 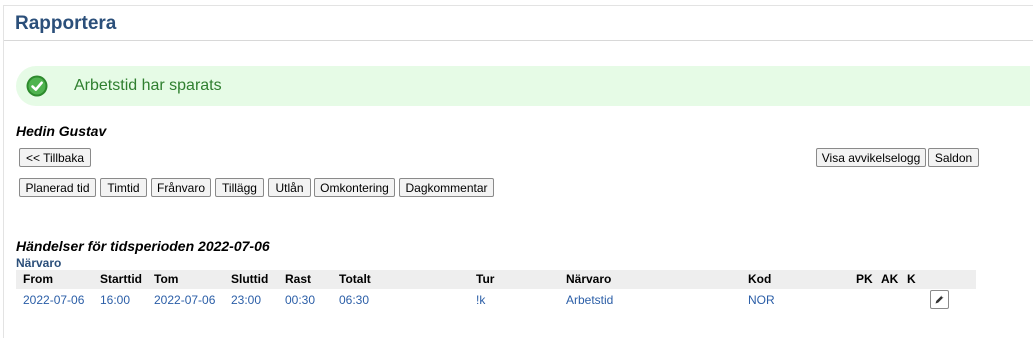 What do you see at coordinates (55, 157) in the screenshot?
I see `back-button: << Tillbaka` at bounding box center [55, 157].